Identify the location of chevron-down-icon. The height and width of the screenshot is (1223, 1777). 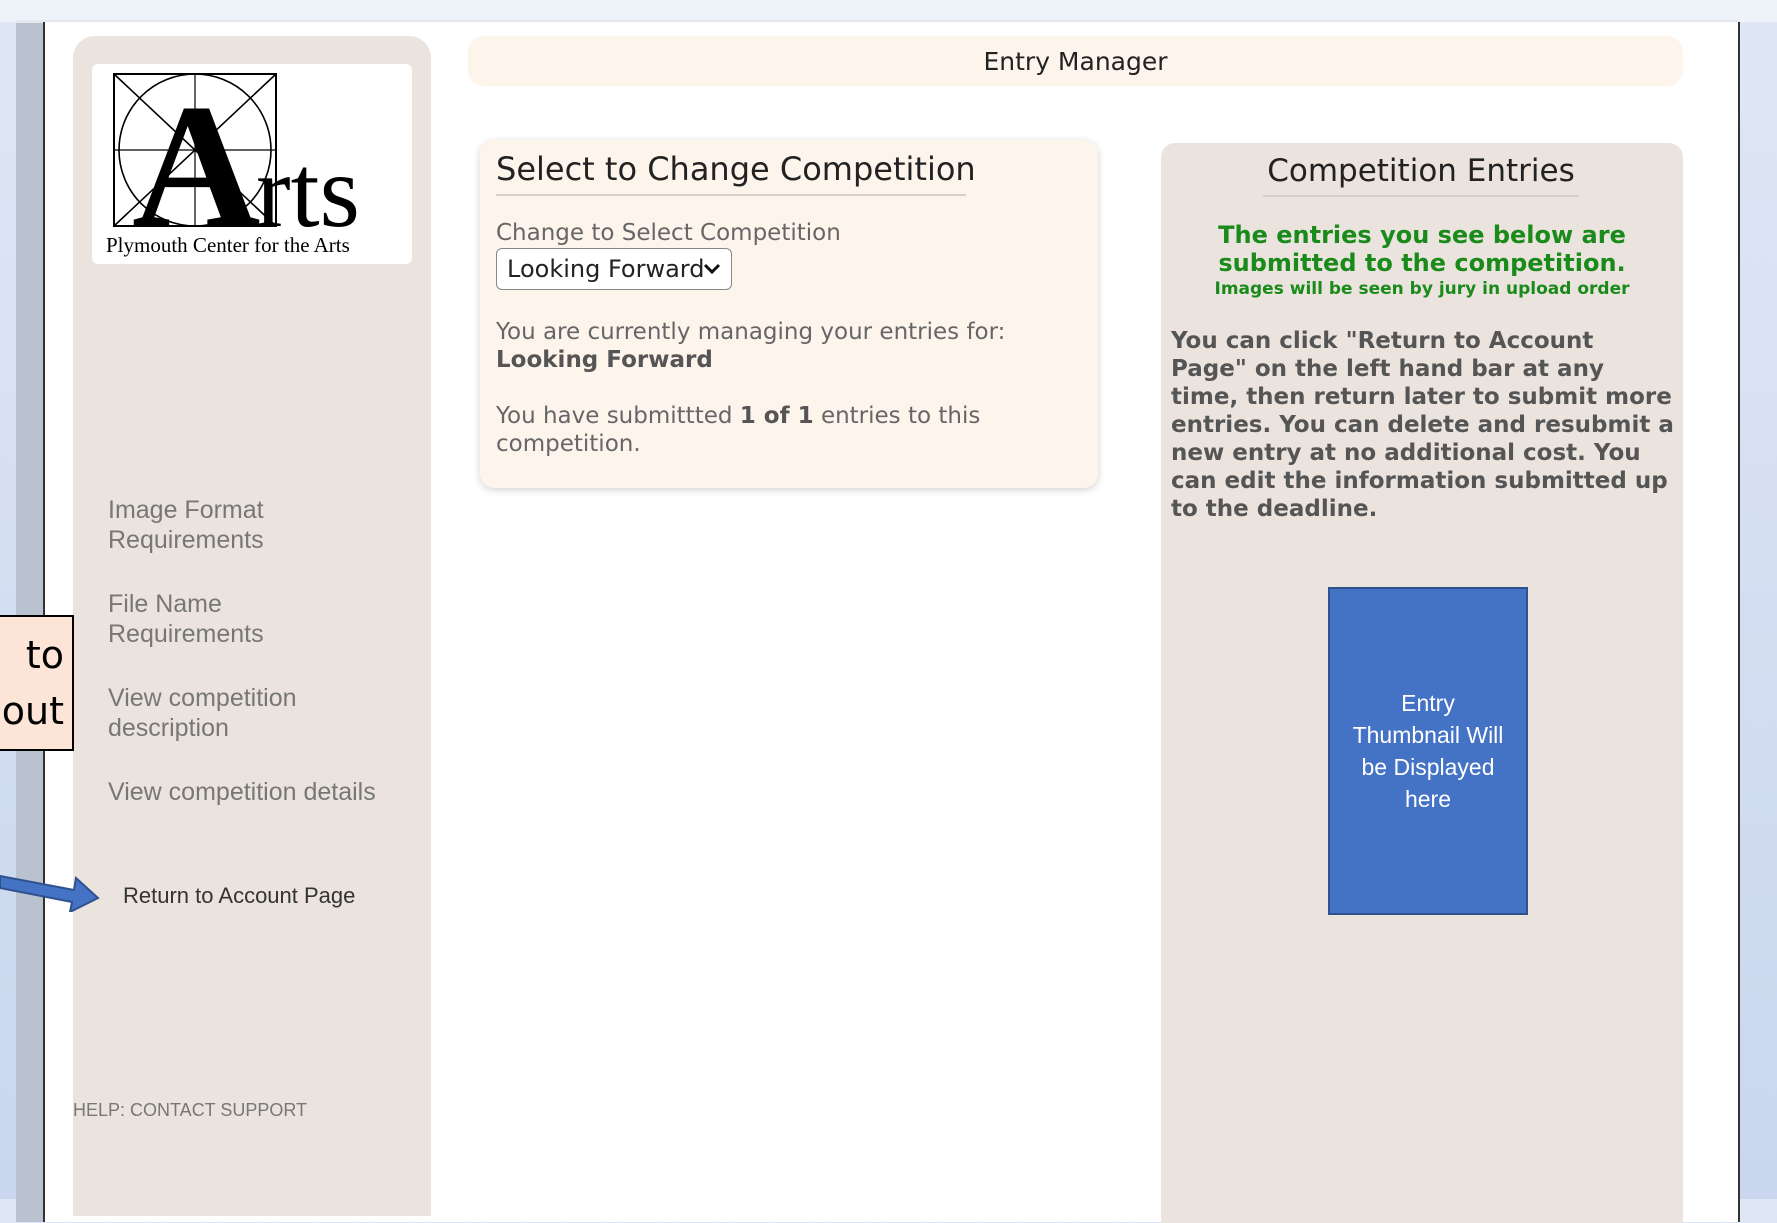
(712, 269).